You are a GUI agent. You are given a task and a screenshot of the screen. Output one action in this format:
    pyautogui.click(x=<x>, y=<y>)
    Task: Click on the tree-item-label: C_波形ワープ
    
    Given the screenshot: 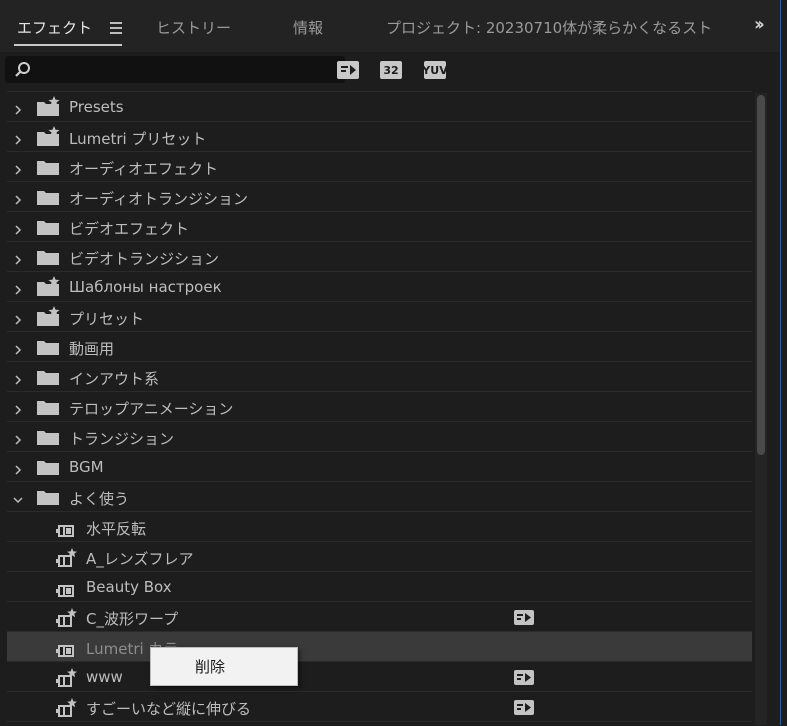 What is the action you would take?
    pyautogui.click(x=132, y=619)
    